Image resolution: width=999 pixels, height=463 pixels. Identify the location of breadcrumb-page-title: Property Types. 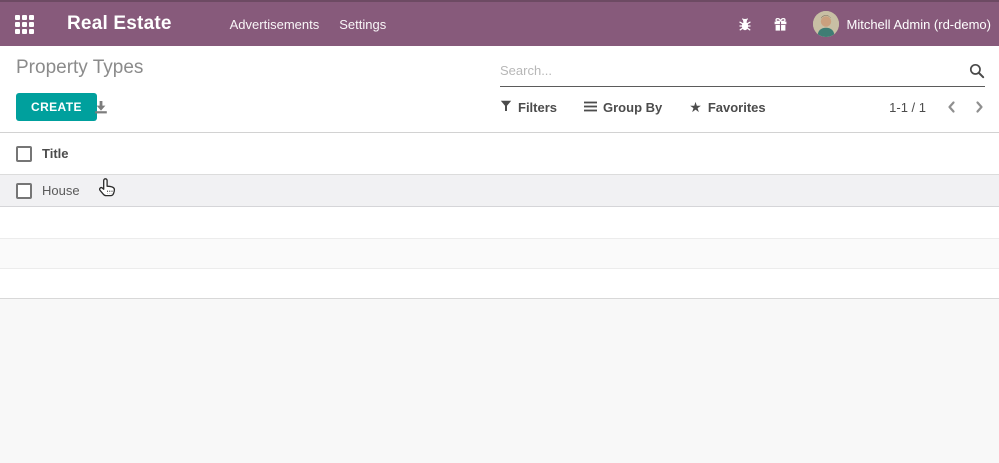
(80, 67).